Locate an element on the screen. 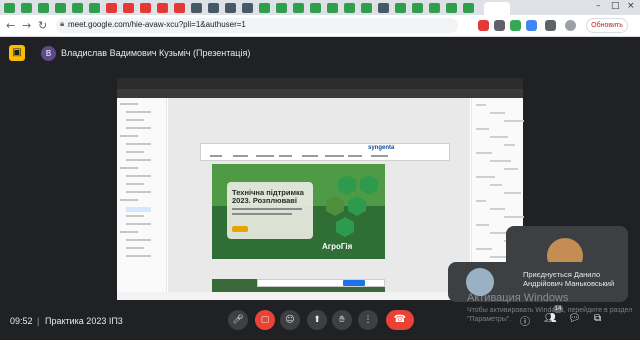 The width and height of the screenshot is (640, 340). hangup-icon: ☎ is located at coordinates (400, 320).